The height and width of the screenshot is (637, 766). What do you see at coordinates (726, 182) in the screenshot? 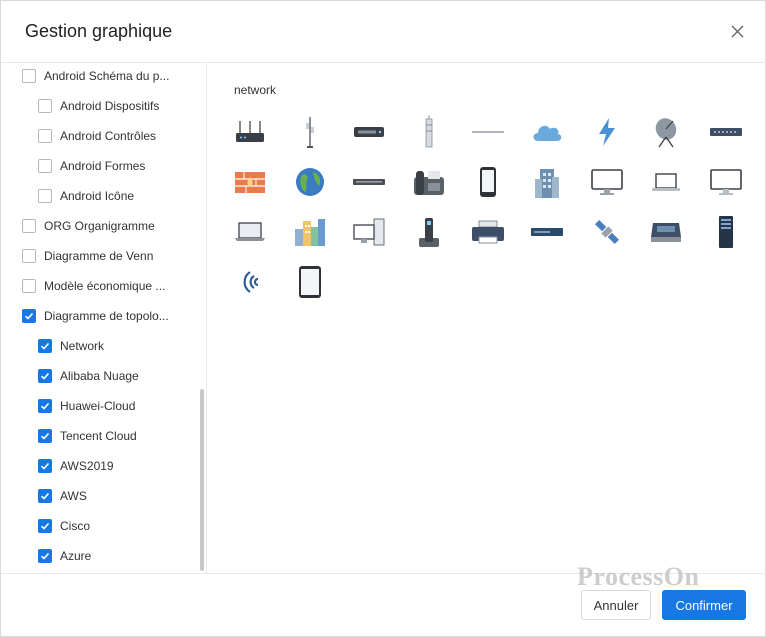
I see `monitor-icon` at bounding box center [726, 182].